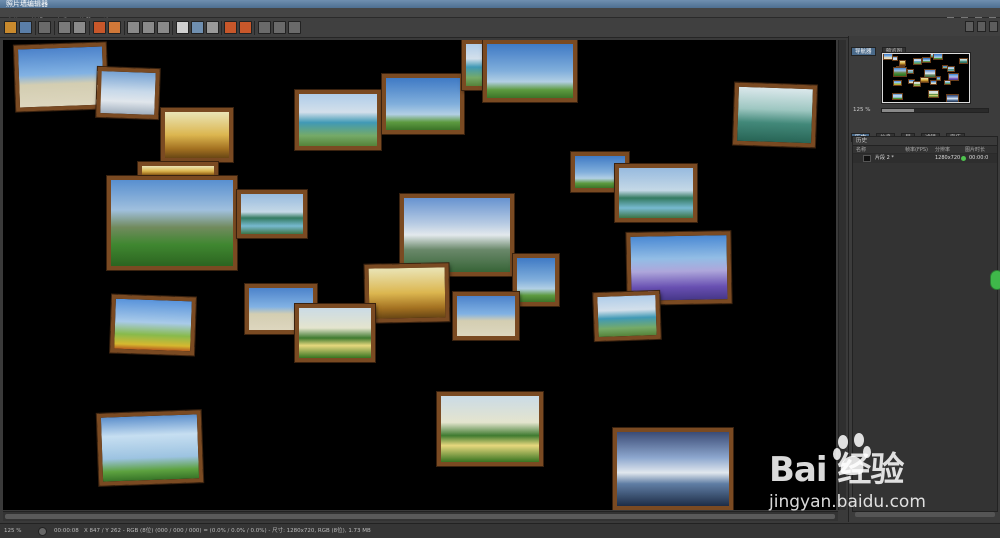 The width and height of the screenshot is (1000, 538). What do you see at coordinates (500, 16) in the screenshot?
I see `menu-bar: 文件 编辑 查看 片段 选项` at bounding box center [500, 16].